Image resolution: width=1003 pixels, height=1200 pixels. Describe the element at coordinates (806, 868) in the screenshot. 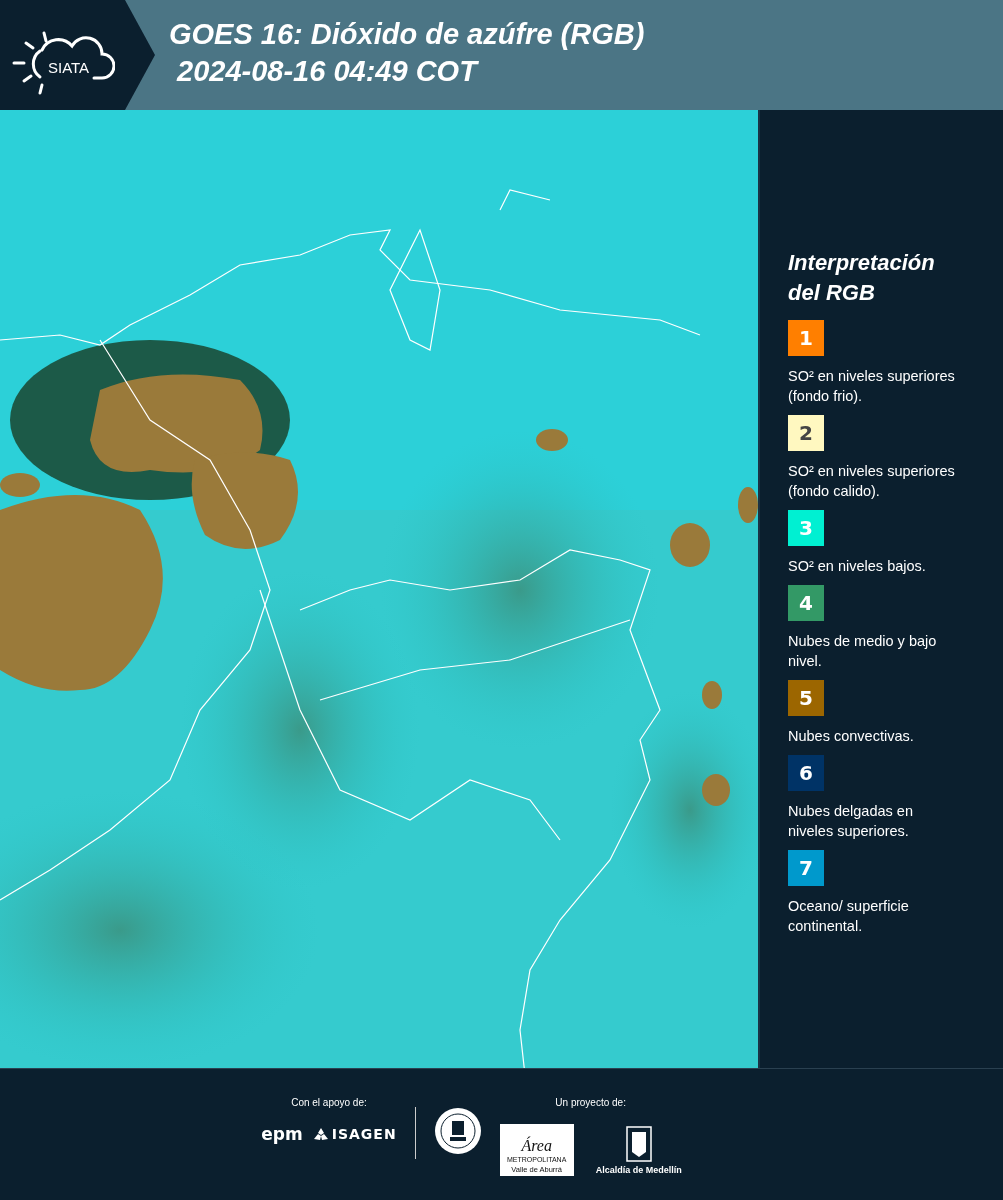

I see `color-swatch: 7` at that location.